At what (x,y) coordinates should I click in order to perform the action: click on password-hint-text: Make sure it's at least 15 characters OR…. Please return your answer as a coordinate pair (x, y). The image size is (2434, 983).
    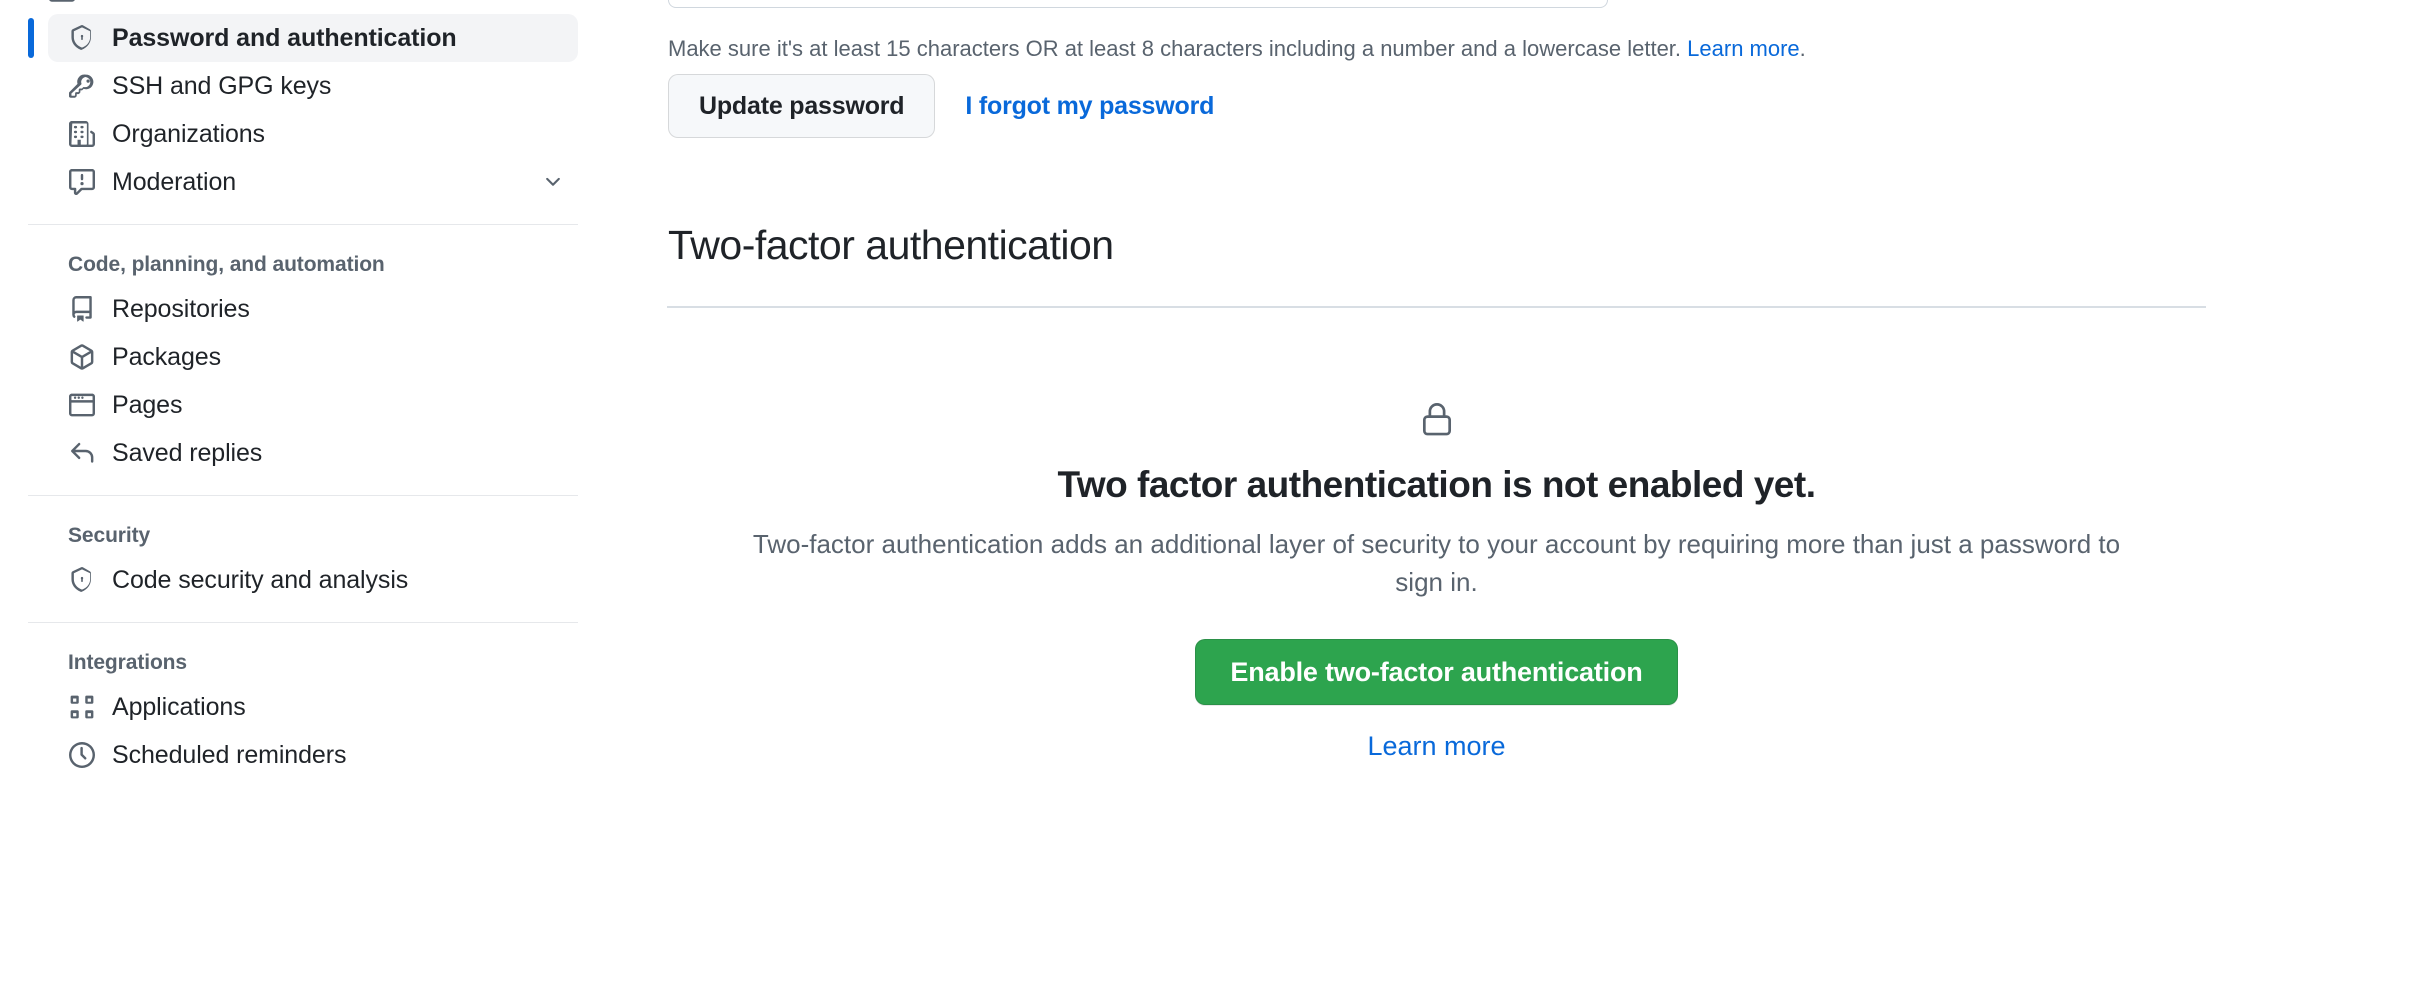
    Looking at the image, I should click on (1175, 48).